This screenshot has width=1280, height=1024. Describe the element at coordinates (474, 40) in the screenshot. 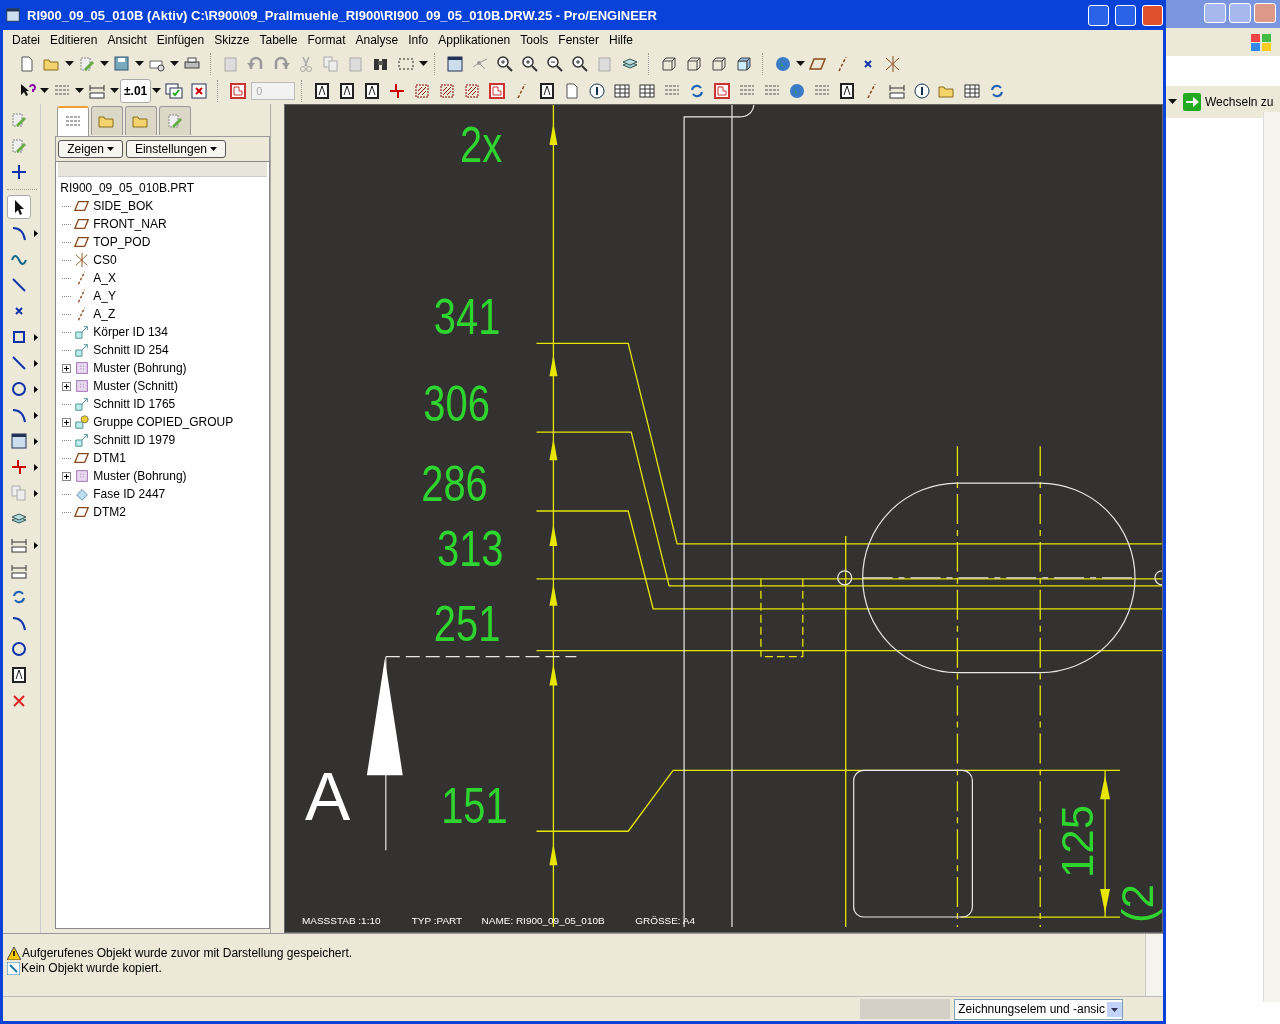

I see `menu-item: Applikationen` at that location.